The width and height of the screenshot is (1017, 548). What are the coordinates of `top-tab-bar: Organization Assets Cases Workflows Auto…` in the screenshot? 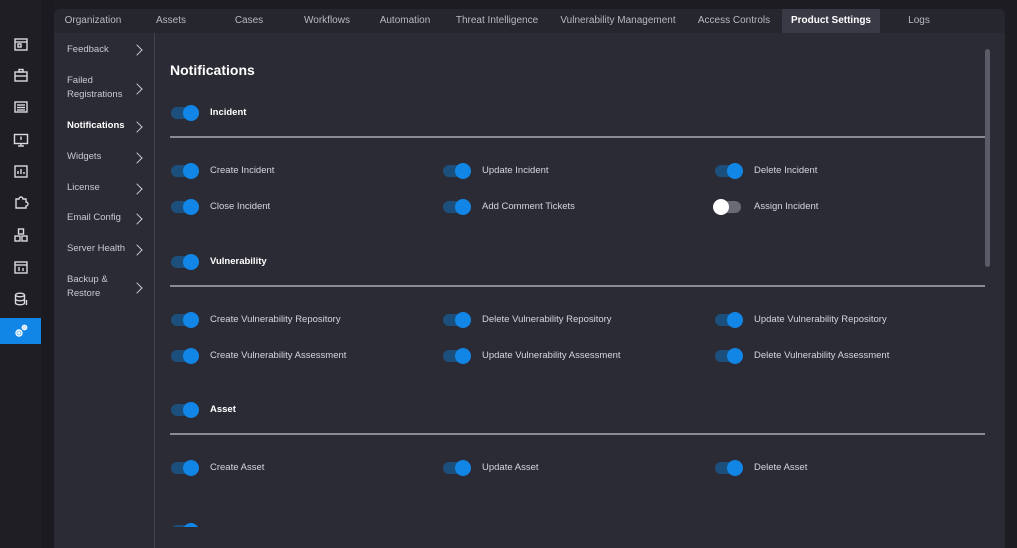 It's located at (529, 21).